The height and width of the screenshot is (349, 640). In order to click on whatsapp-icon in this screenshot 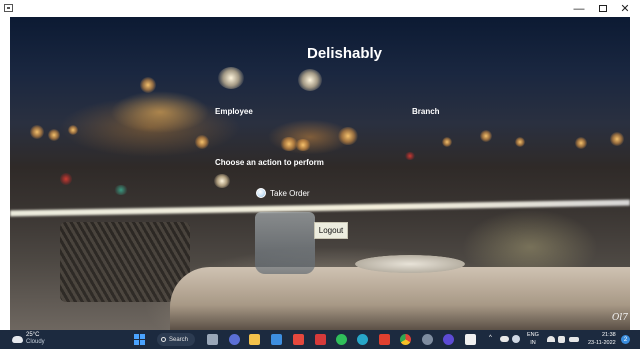, I will do `click(341, 339)`.